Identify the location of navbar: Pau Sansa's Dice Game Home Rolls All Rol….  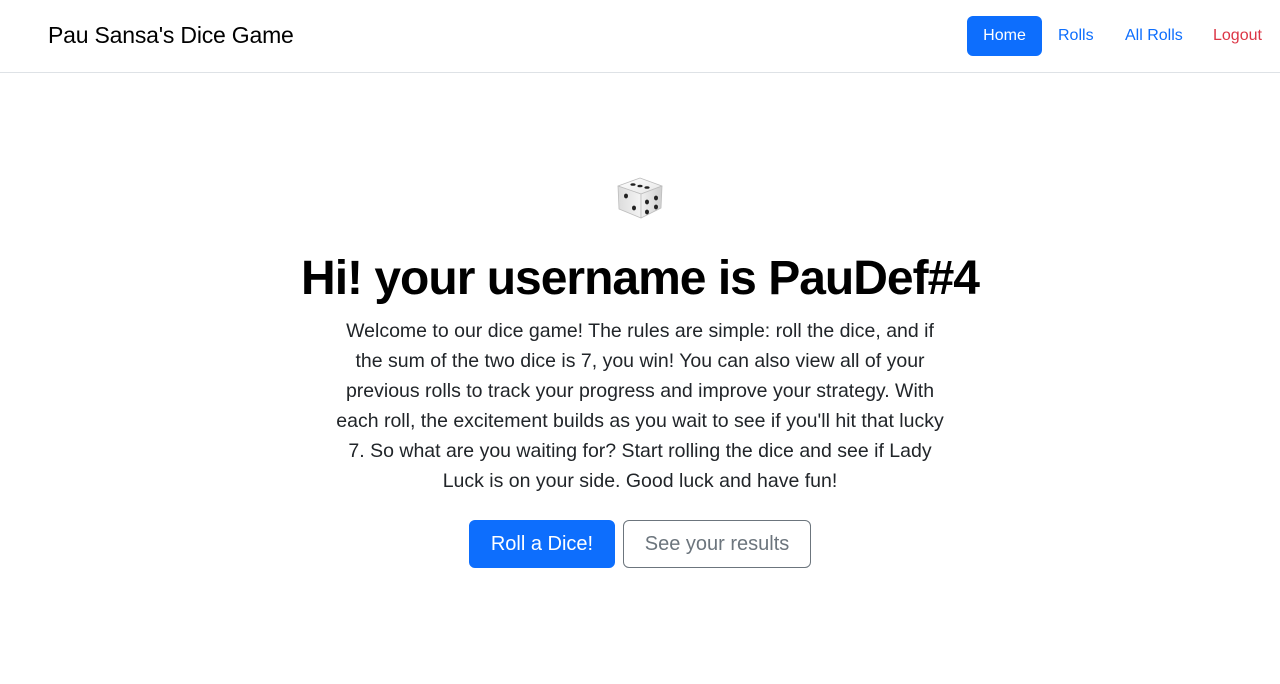
(640, 36).